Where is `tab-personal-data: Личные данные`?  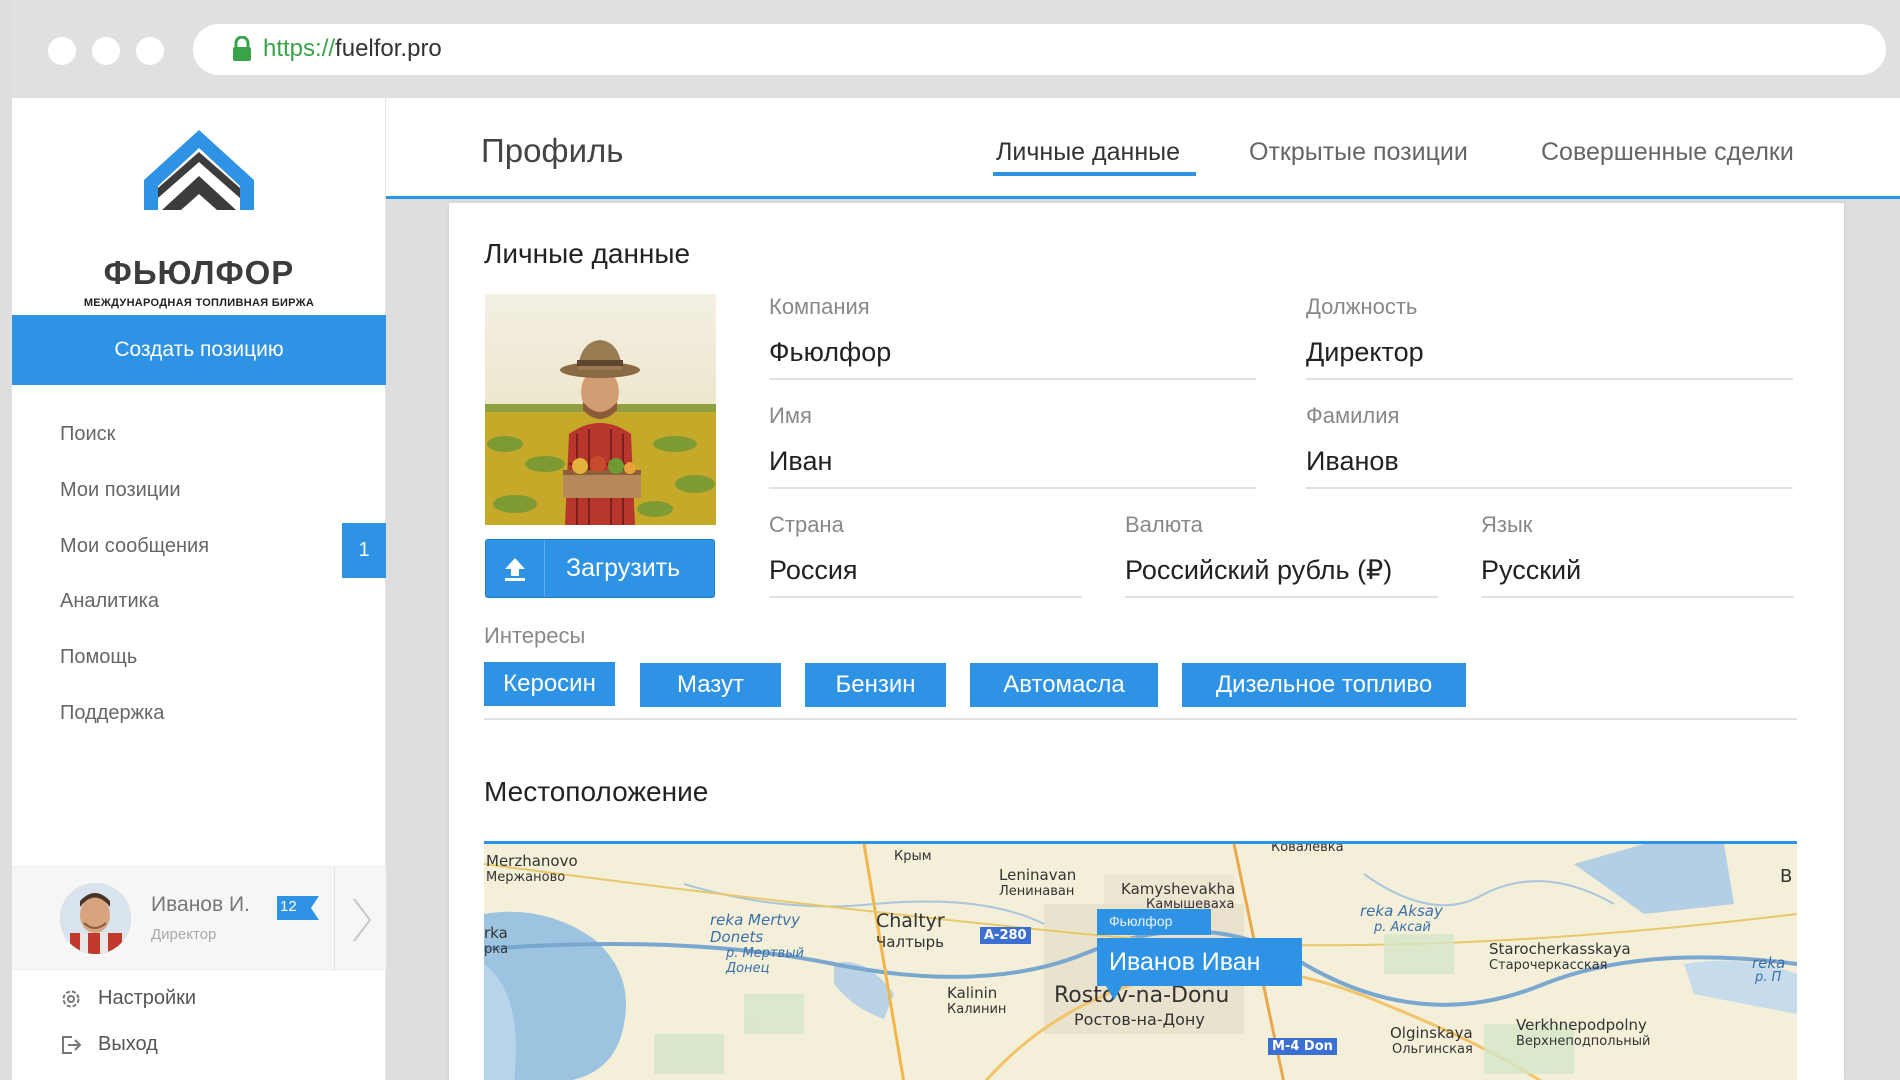
tab-personal-data: Личные данные is located at coordinates (1088, 152).